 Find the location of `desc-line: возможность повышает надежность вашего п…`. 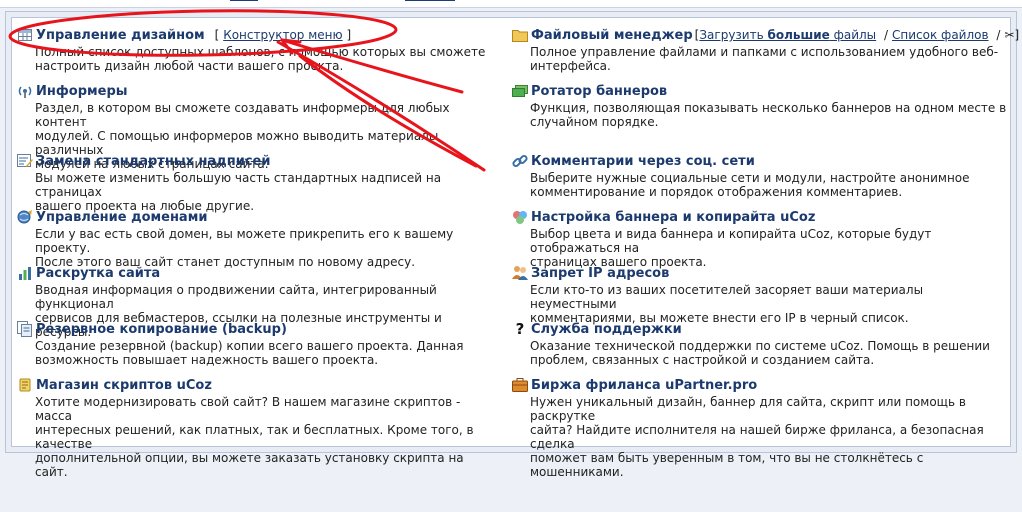

desc-line: возможность повышает надежность вашего п… is located at coordinates (207, 360).